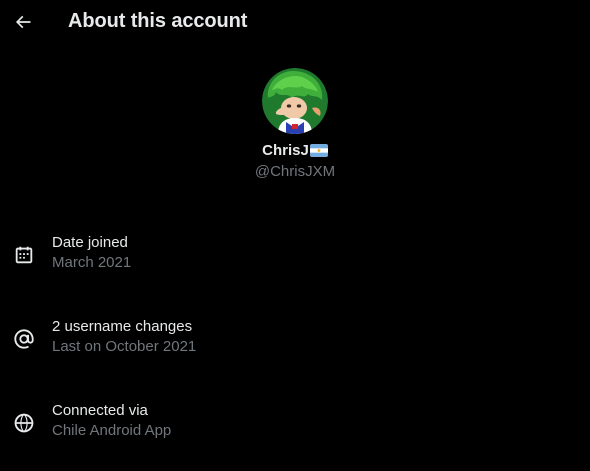 The width and height of the screenshot is (590, 471). I want to click on name-row: ChrisJ, so click(295, 150).